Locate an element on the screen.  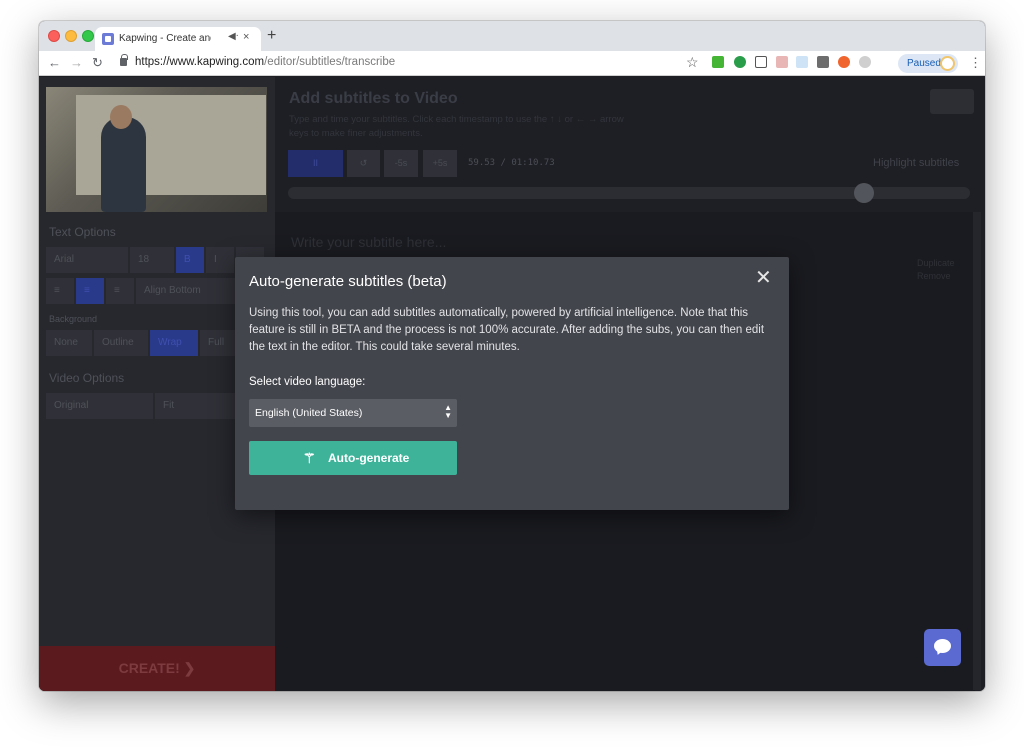
person-image is located at coordinates (123, 164).